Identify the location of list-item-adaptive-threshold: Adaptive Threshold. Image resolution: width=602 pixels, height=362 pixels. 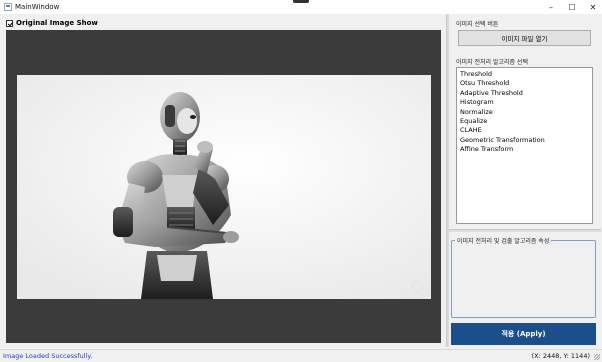
(524, 93).